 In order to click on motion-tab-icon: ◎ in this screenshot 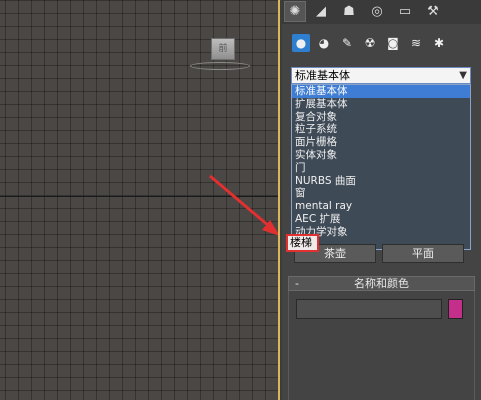, I will do `click(377, 11)`.